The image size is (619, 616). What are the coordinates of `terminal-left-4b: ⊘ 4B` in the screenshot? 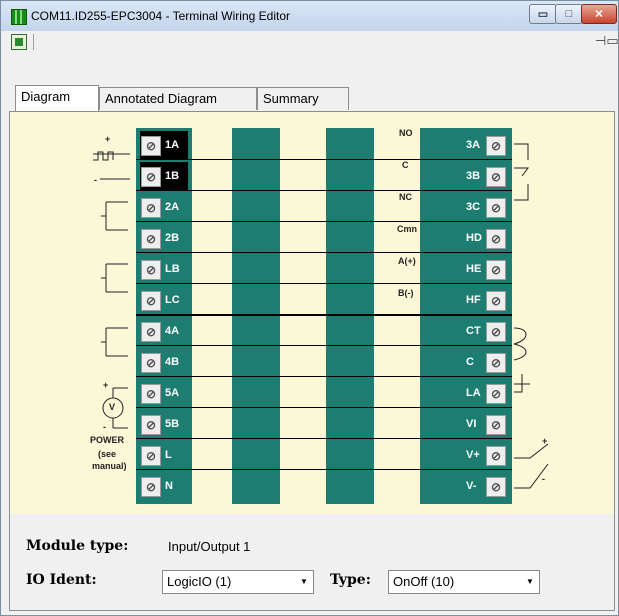 It's located at (164, 362).